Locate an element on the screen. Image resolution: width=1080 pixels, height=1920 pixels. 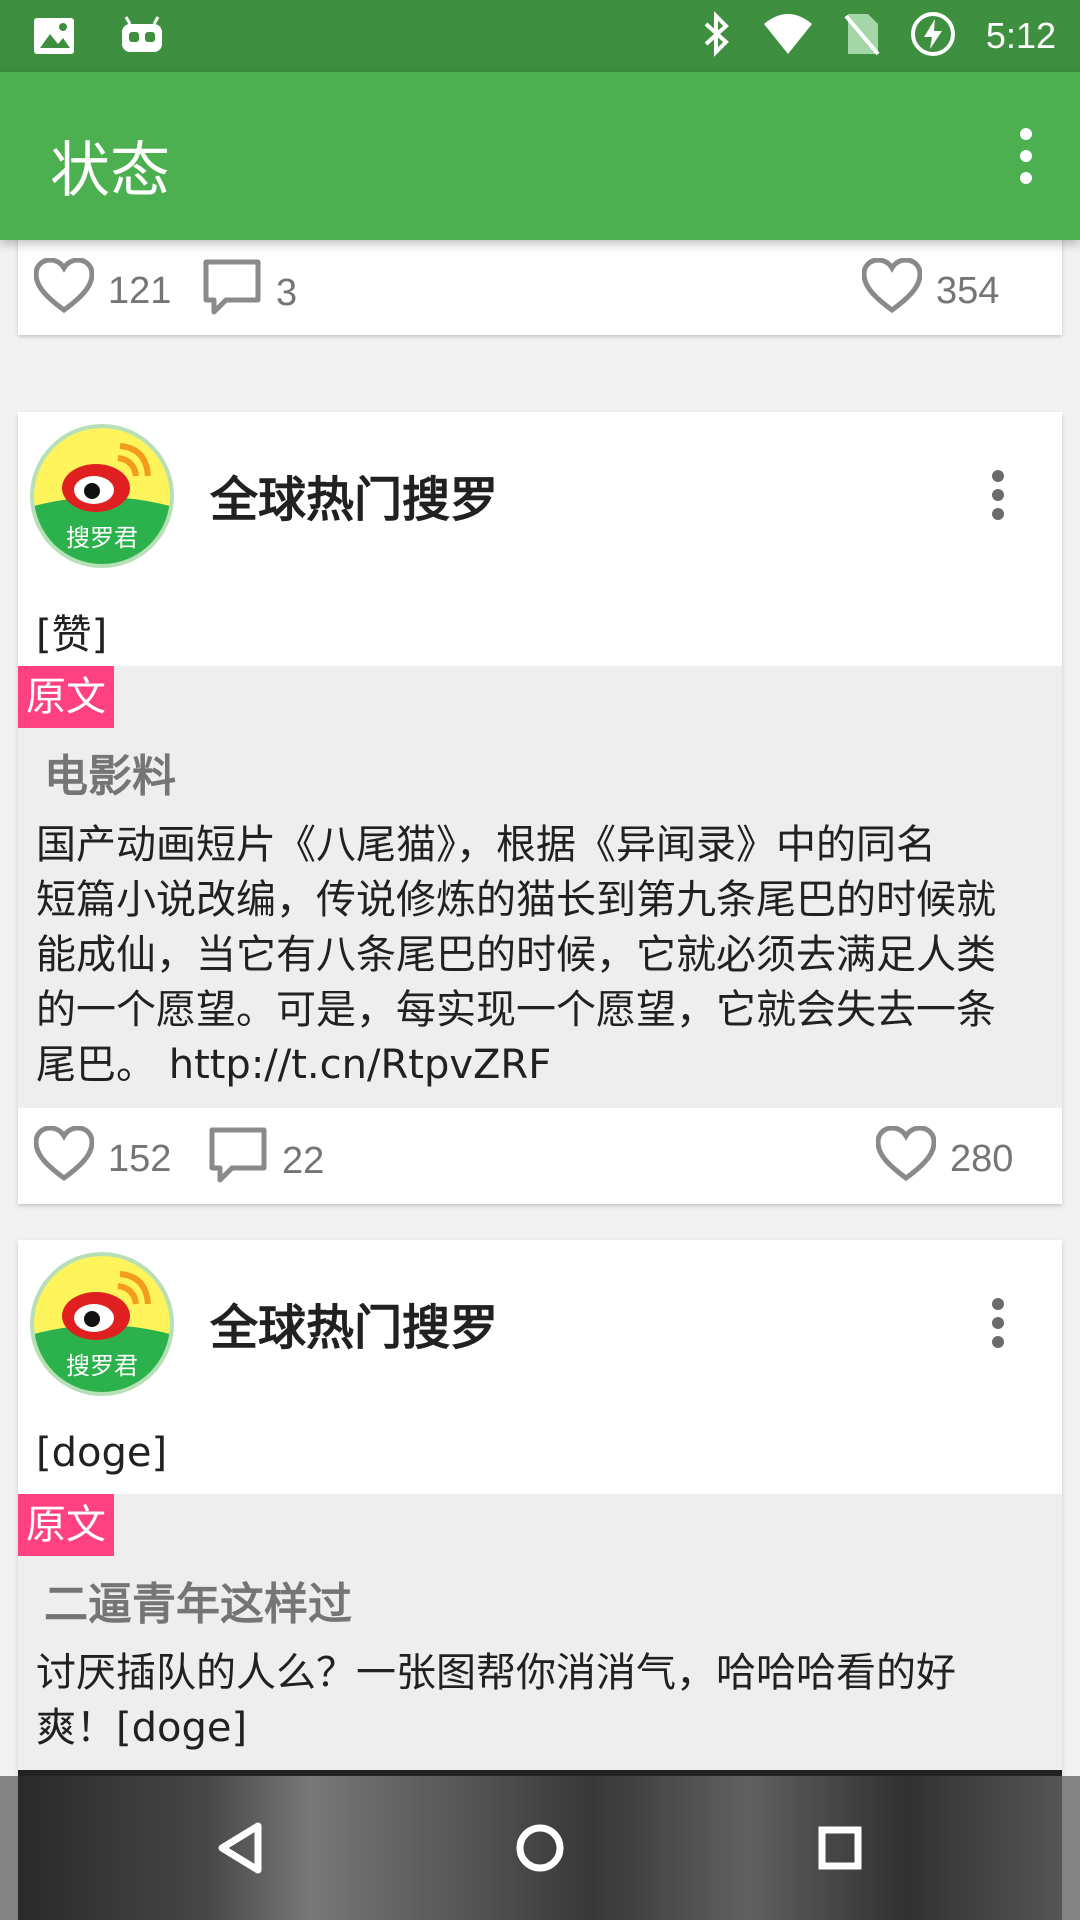
comment-button: 22 is located at coordinates (266, 1161).